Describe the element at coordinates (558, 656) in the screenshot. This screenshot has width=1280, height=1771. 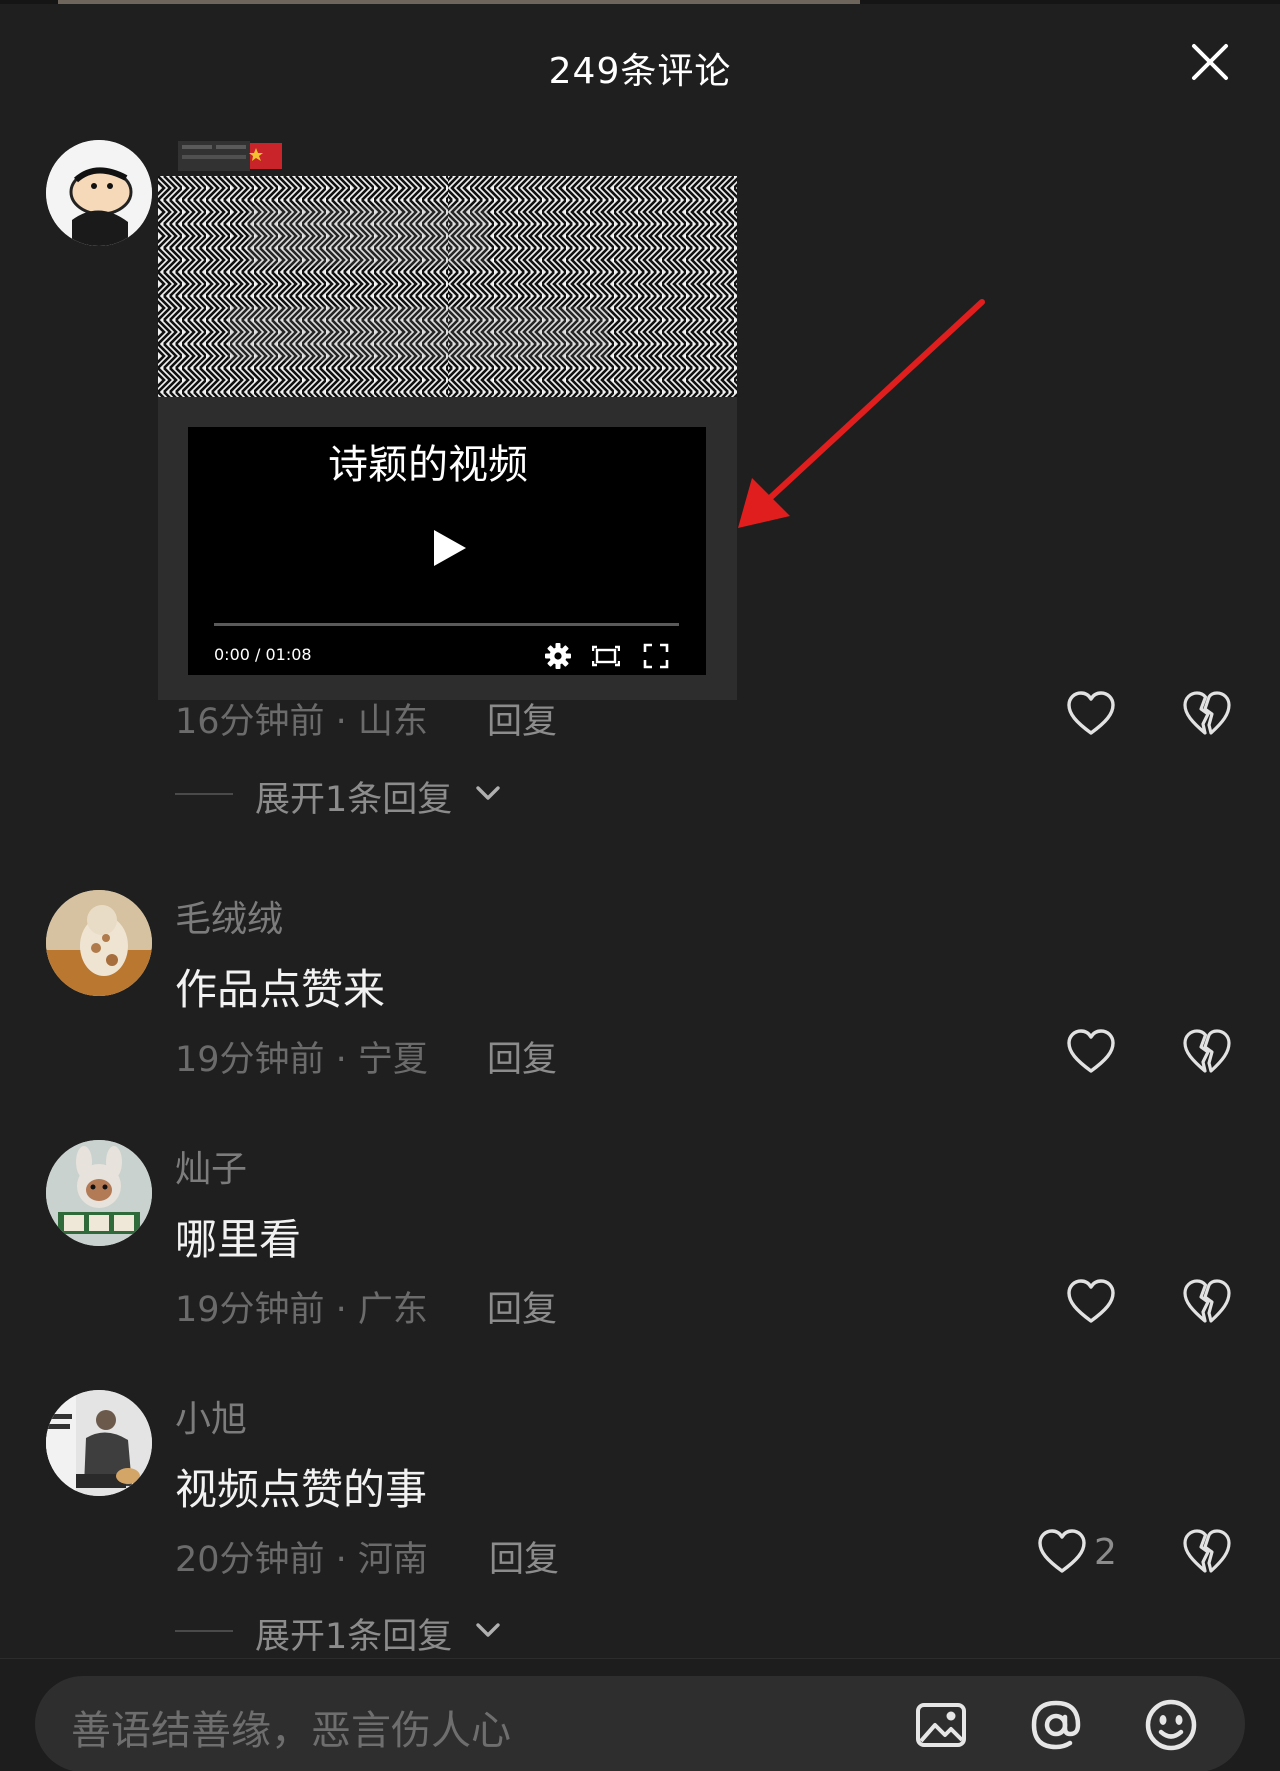
I see `settings-icon` at that location.